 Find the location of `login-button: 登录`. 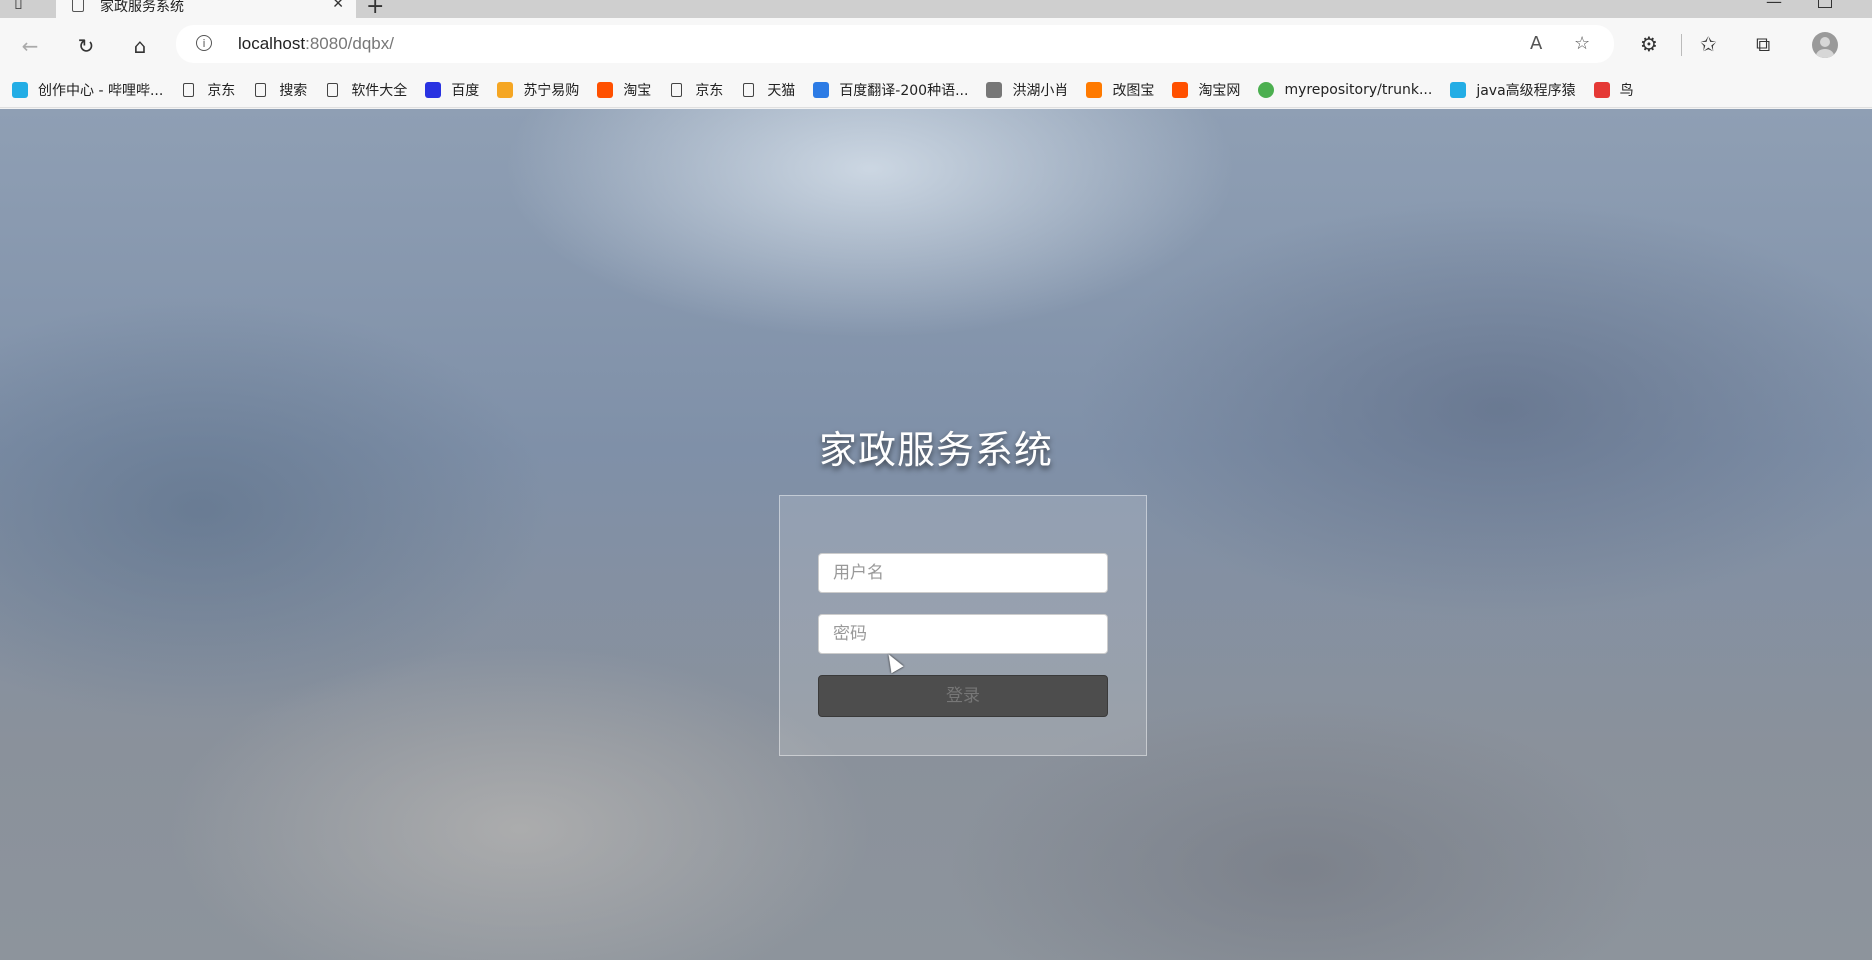

login-button: 登录 is located at coordinates (963, 696).